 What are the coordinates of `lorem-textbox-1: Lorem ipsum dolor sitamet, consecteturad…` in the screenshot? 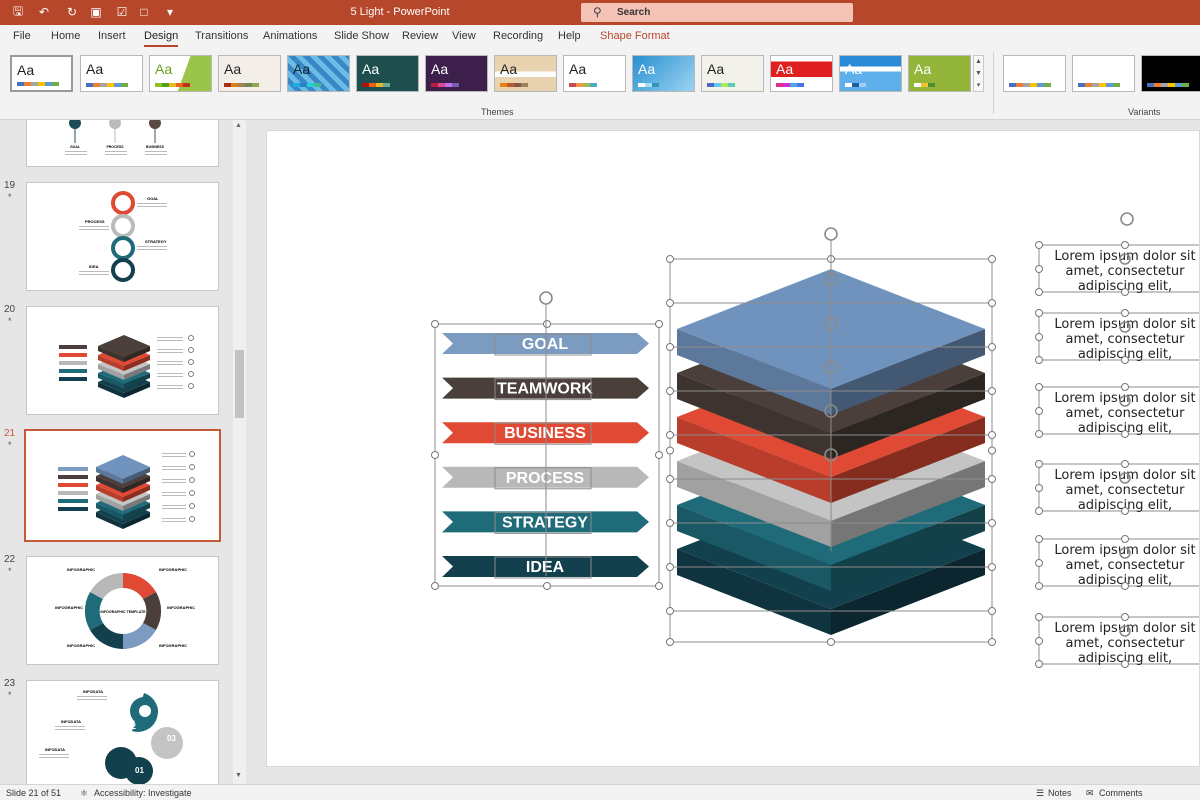 It's located at (1117, 268).